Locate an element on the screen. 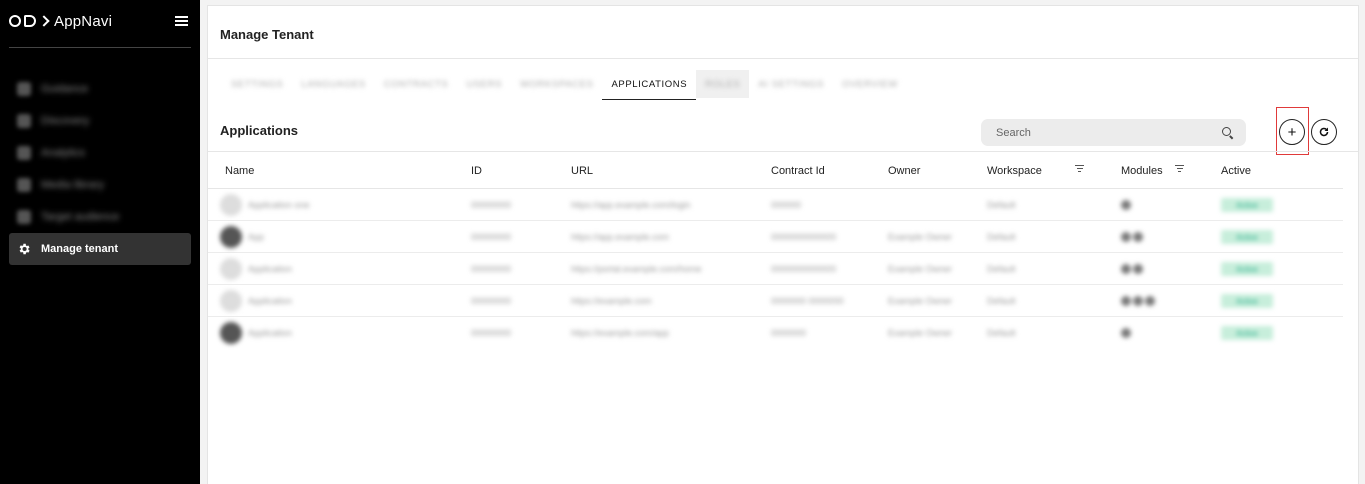 Image resolution: width=1365 pixels, height=484 pixels. brand: AppNavi is located at coordinates (60, 21).